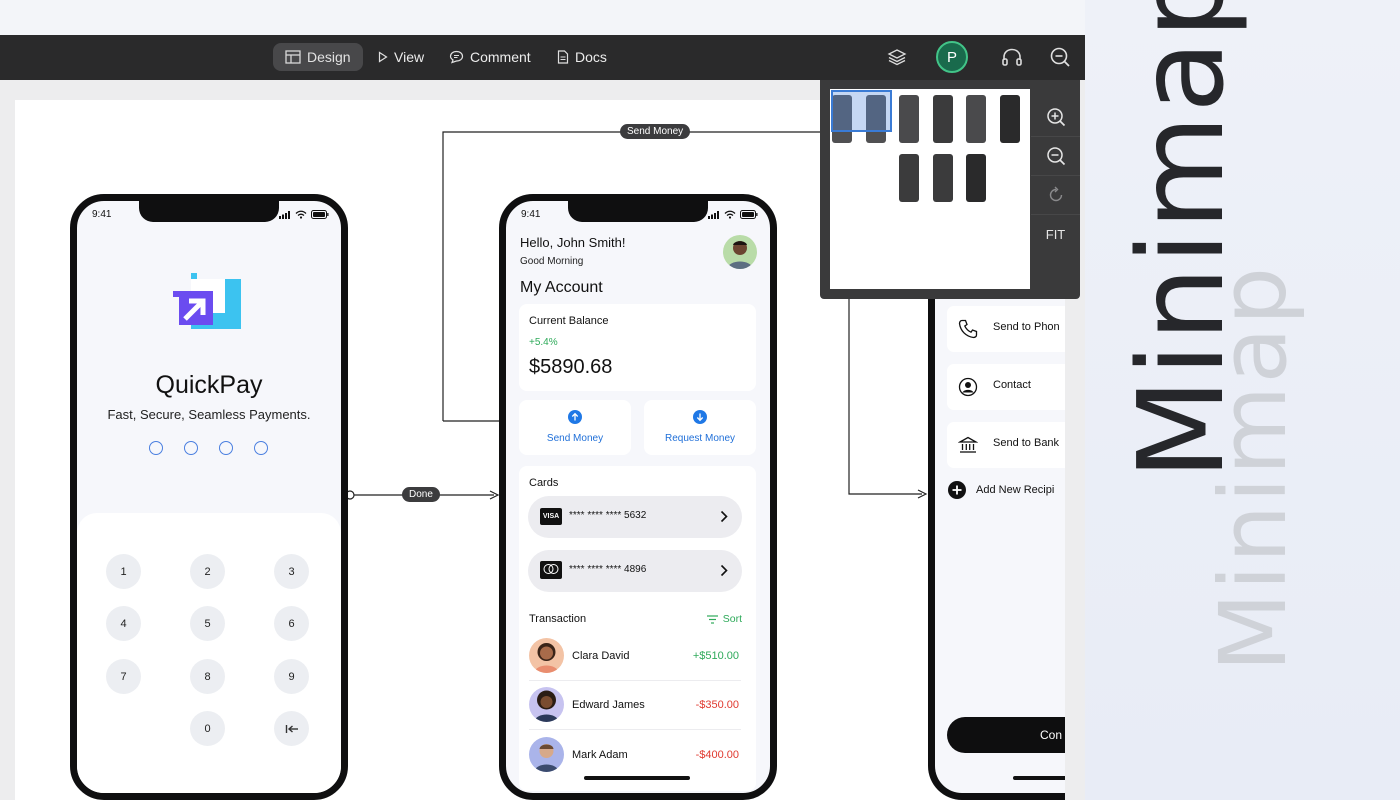 The height and width of the screenshot is (800, 1400). I want to click on app-tagline: Fast, Secure, Seamless Payments., so click(209, 414).